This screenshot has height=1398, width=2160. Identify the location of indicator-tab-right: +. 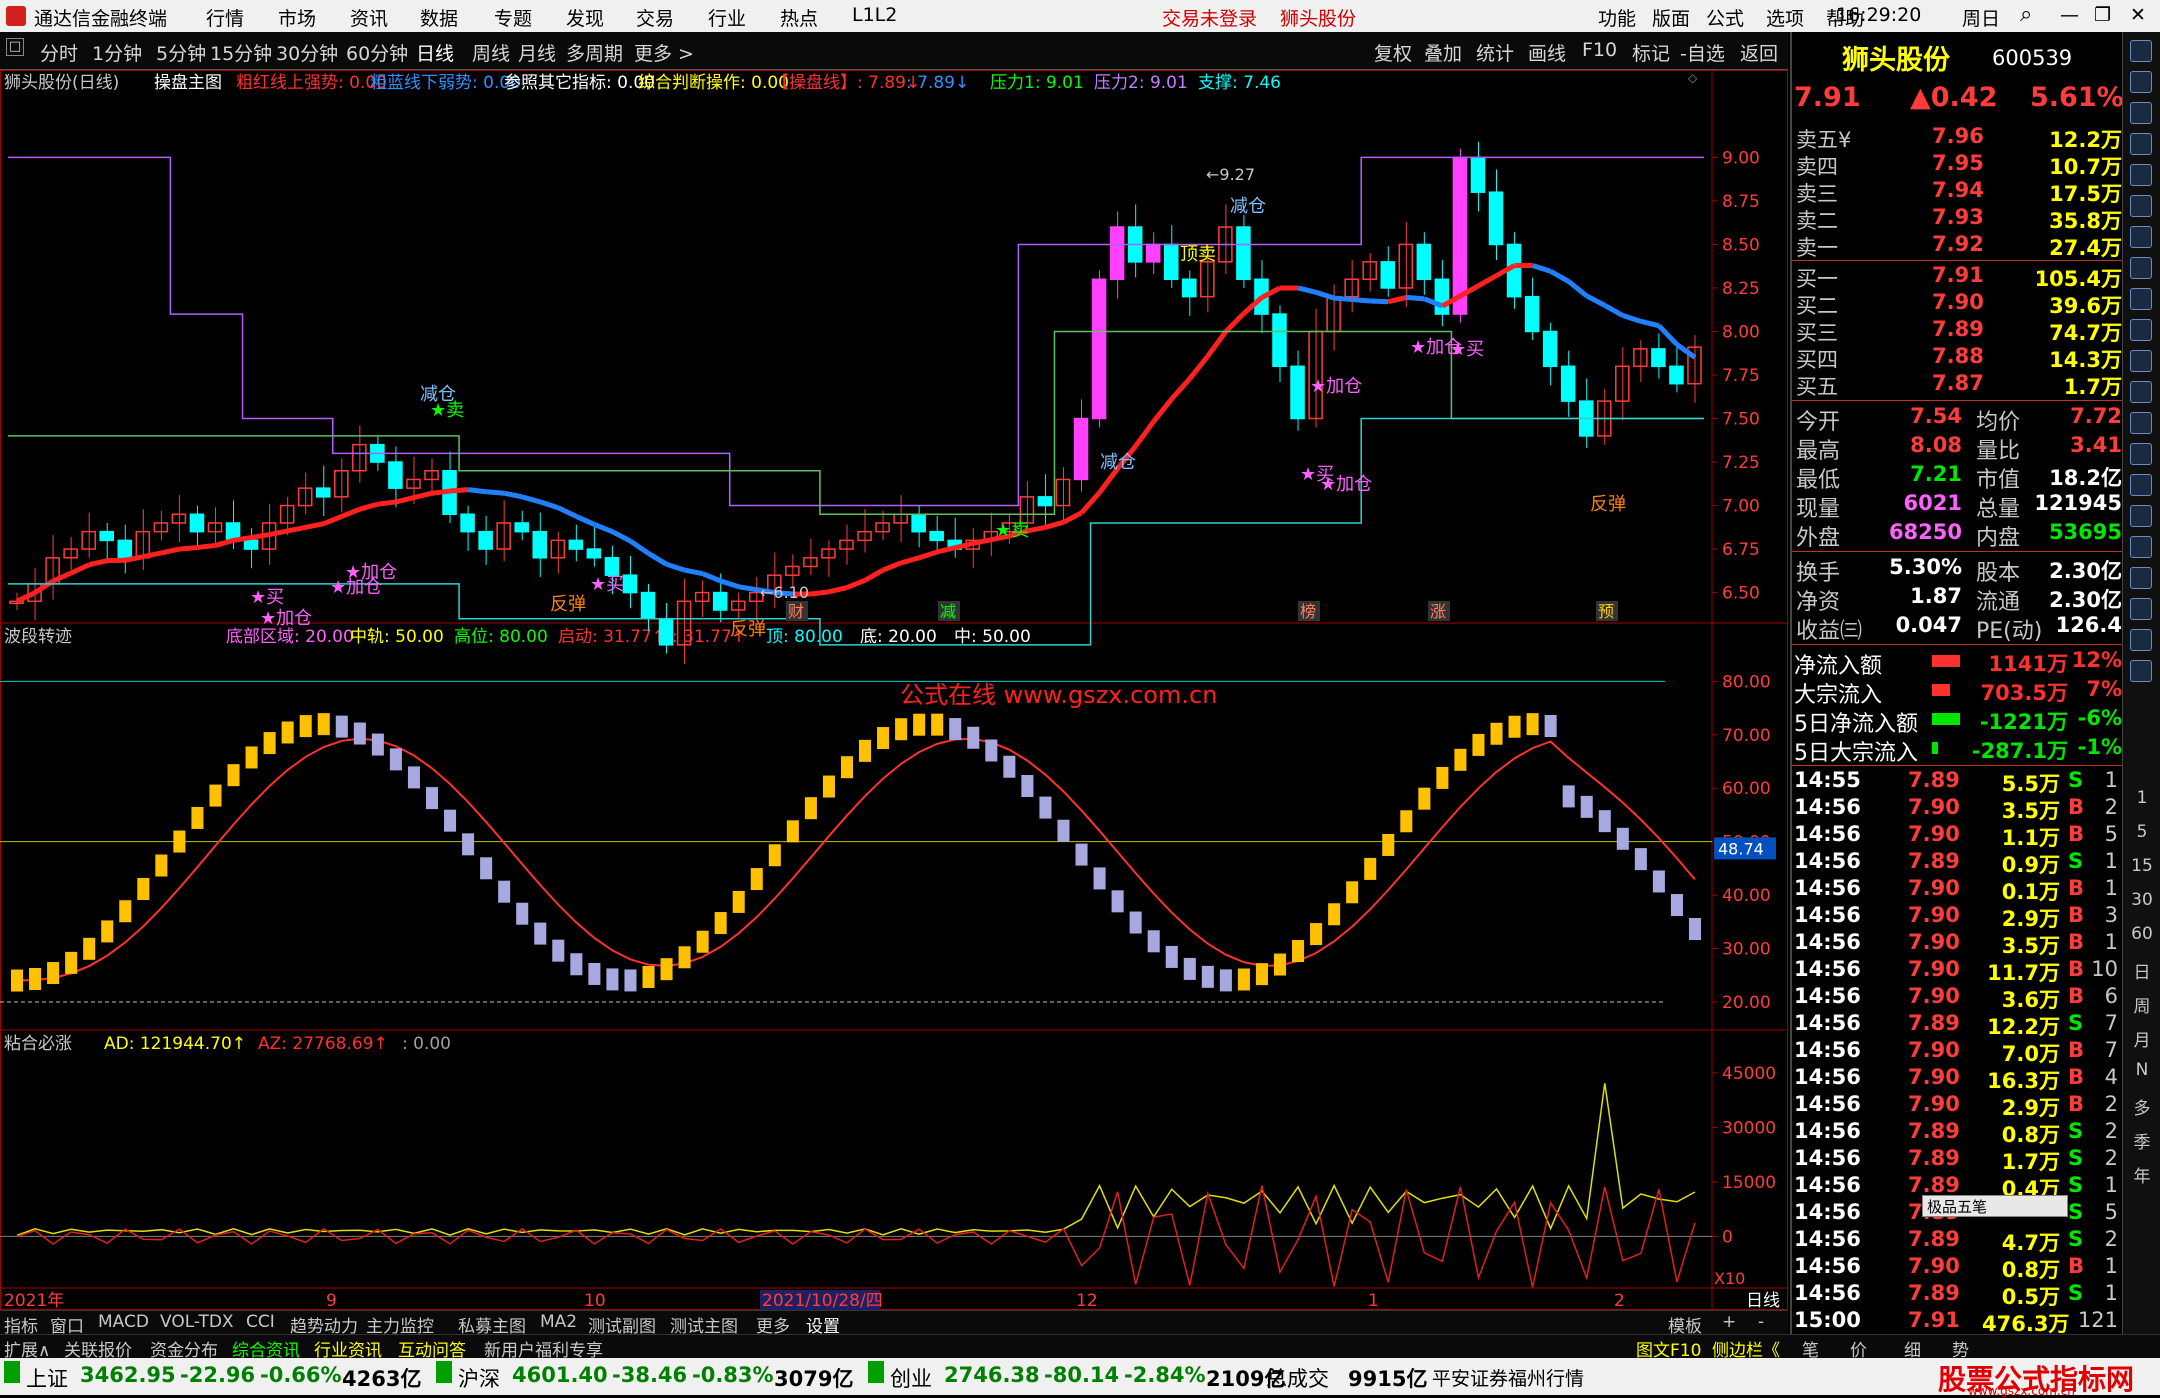
(1729, 1322).